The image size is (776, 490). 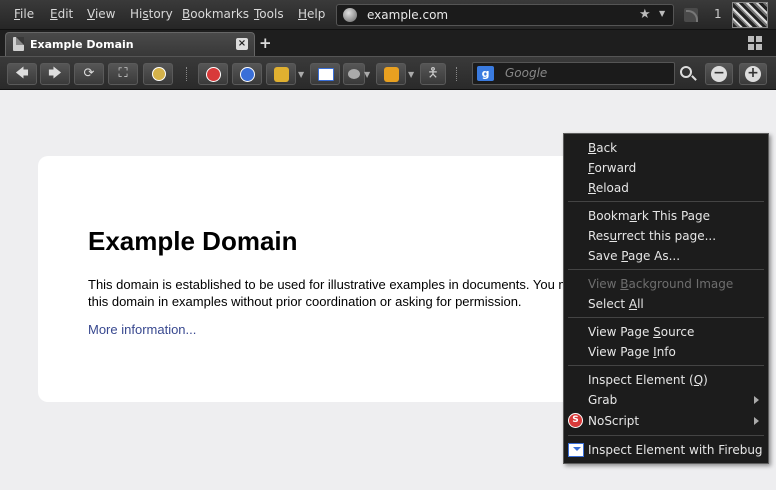 I want to click on search-input, so click(x=585, y=73).